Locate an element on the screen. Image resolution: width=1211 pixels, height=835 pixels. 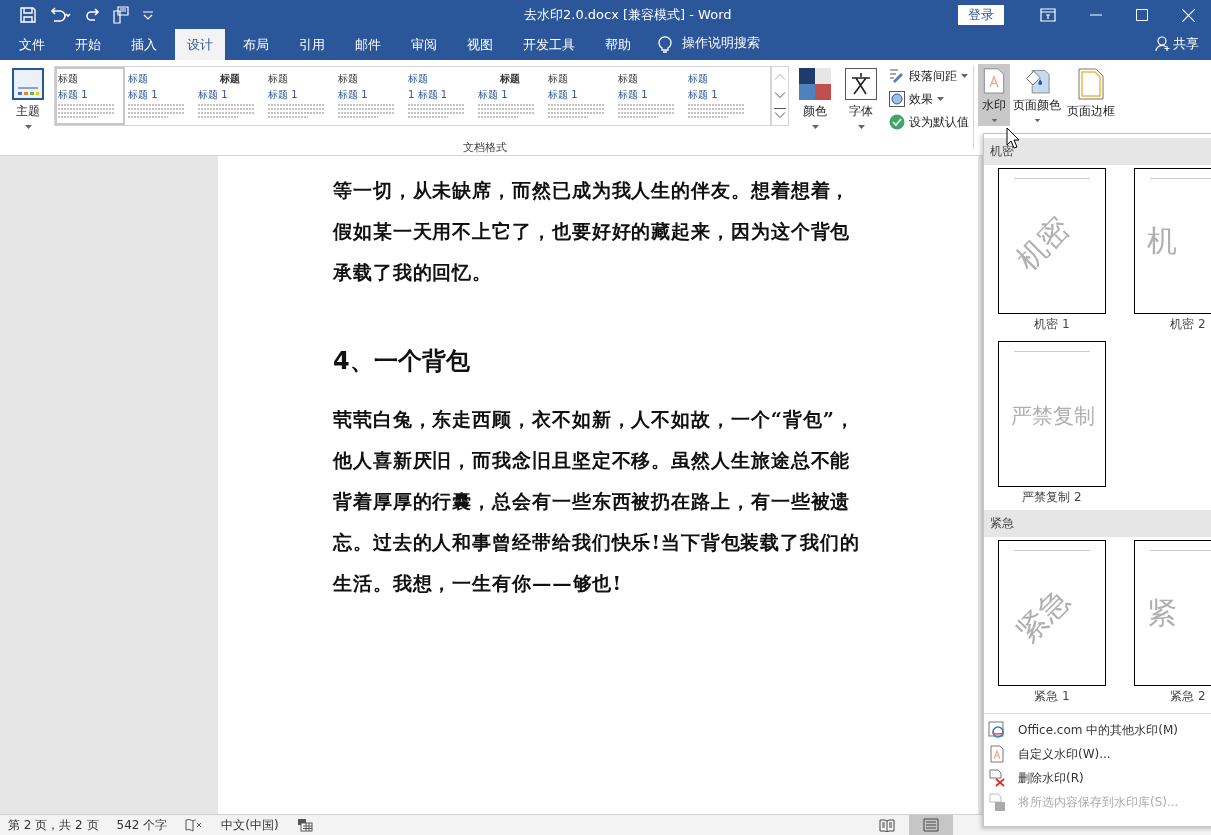
close-icon is located at coordinates (1188, 15).